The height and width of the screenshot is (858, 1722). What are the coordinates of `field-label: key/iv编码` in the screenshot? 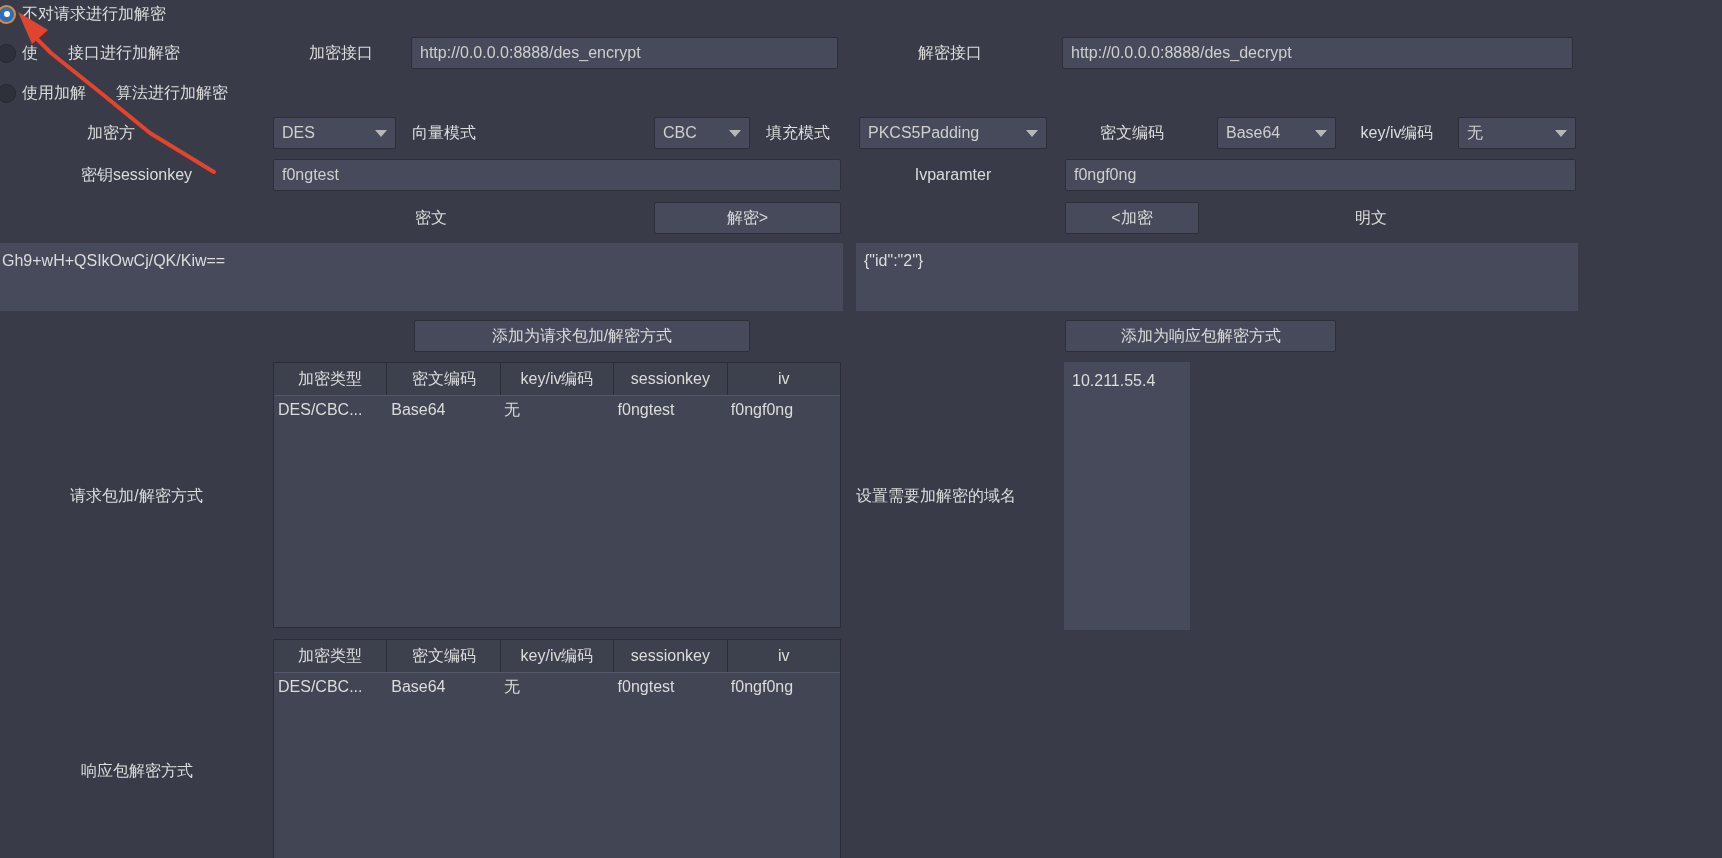 It's located at (1397, 133).